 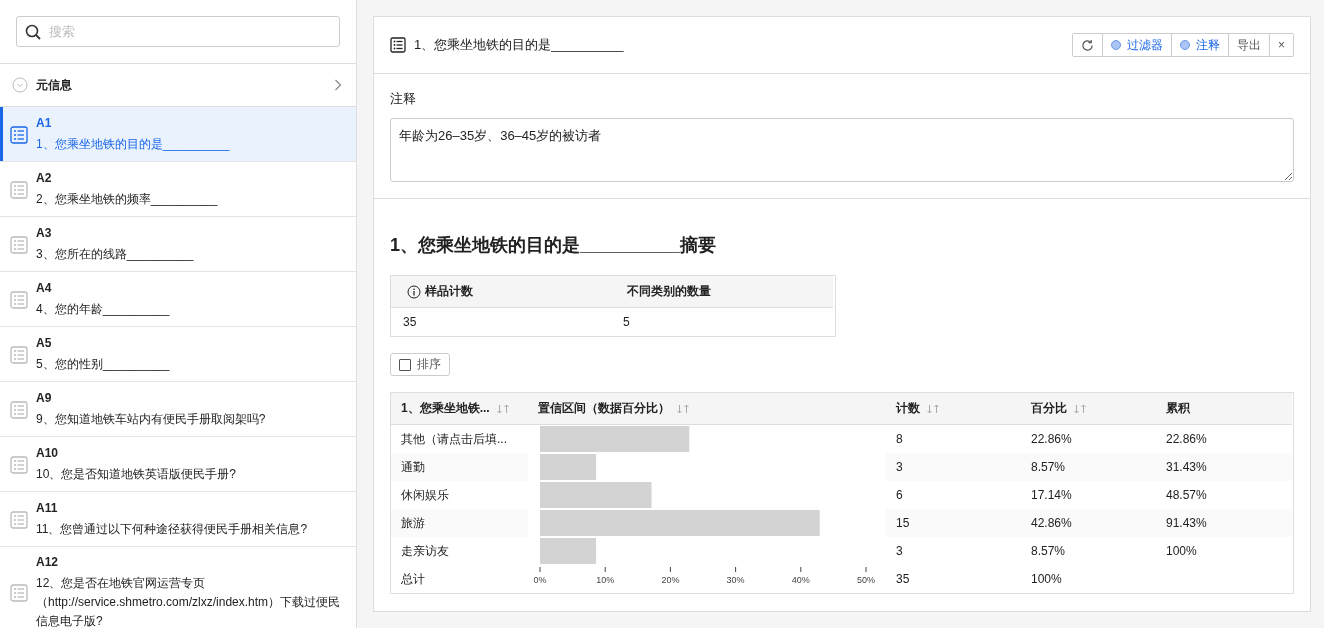 What do you see at coordinates (1049, 408) in the screenshot?
I see `header-label: 百分比` at bounding box center [1049, 408].